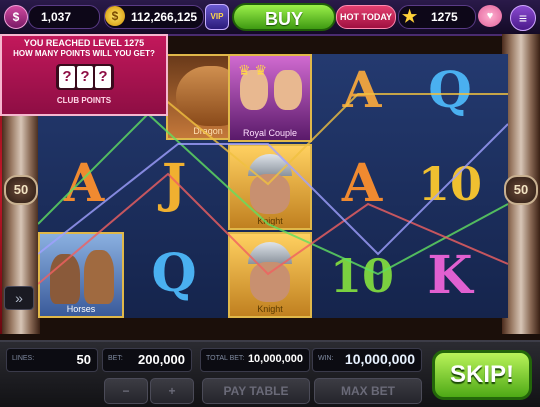  Describe the element at coordinates (115, 16) in the screenshot. I see `coin-icon: $` at that location.